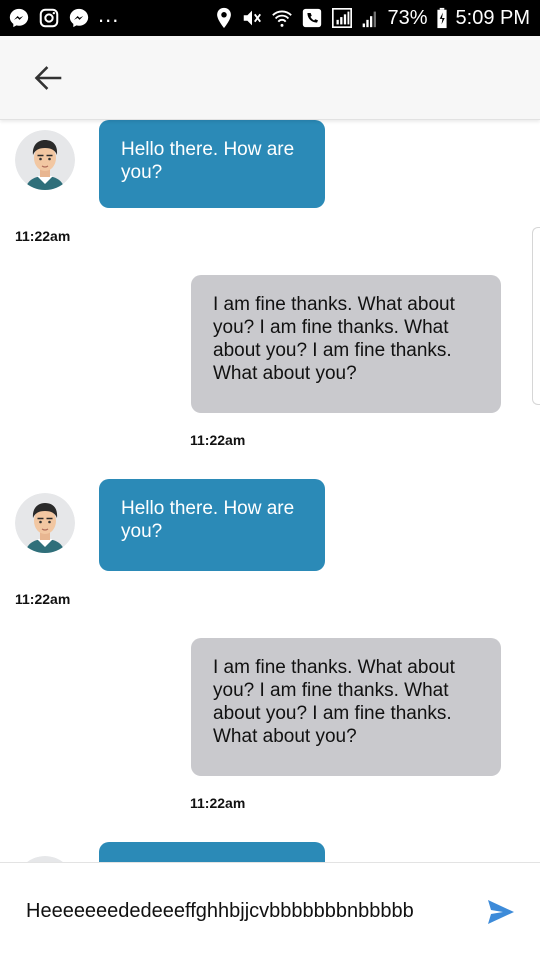  I want to click on location-icon, so click(224, 18).